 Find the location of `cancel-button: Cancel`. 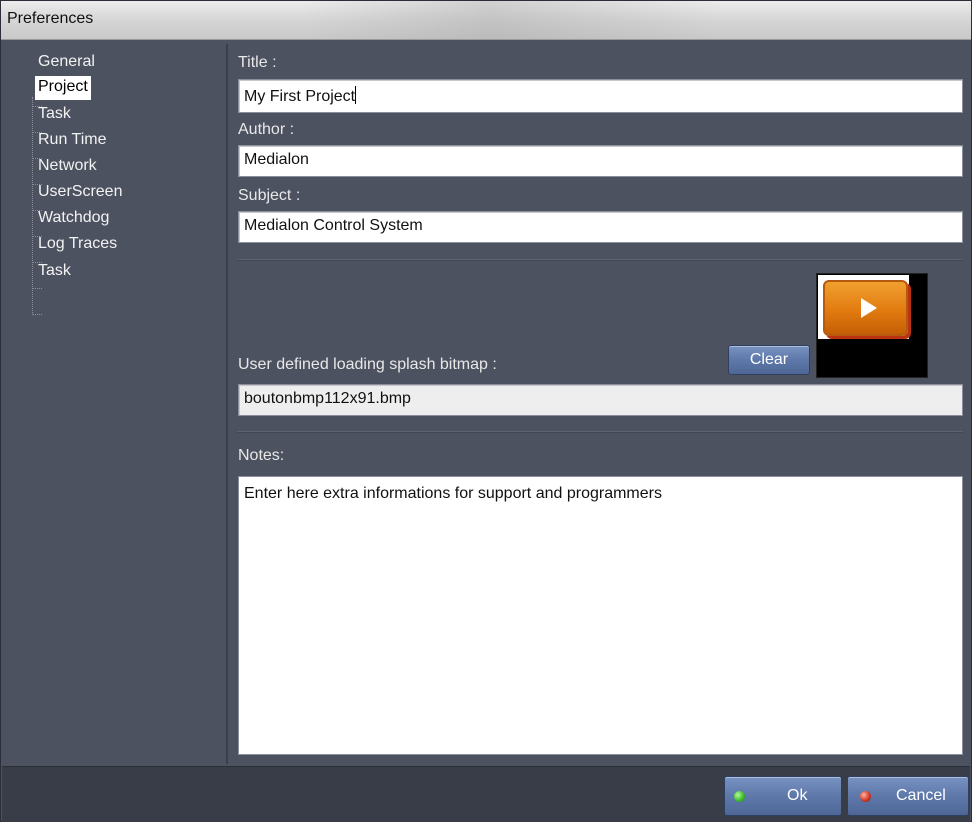

cancel-button: Cancel is located at coordinates (908, 796).